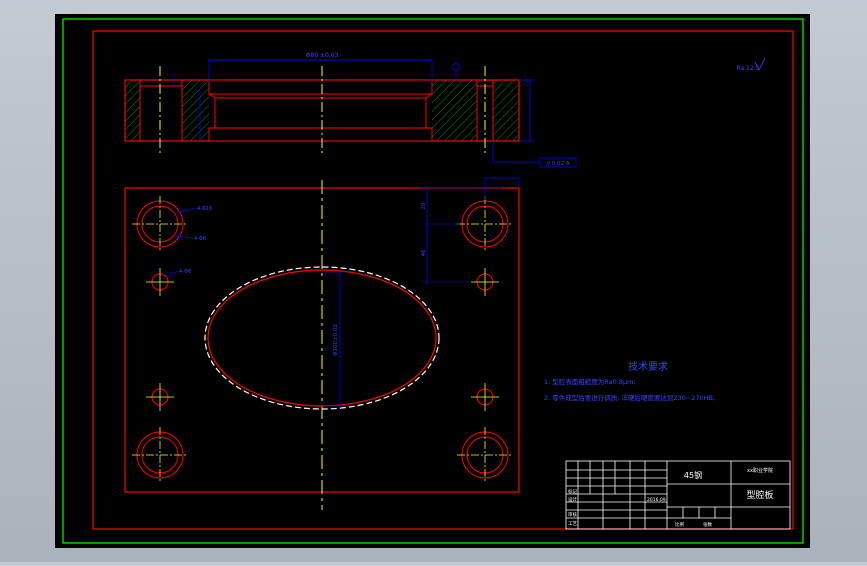 Image resolution: width=867 pixels, height=566 pixels. Describe the element at coordinates (759, 495) in the screenshot. I see `title-part-name: 型腔板` at that location.